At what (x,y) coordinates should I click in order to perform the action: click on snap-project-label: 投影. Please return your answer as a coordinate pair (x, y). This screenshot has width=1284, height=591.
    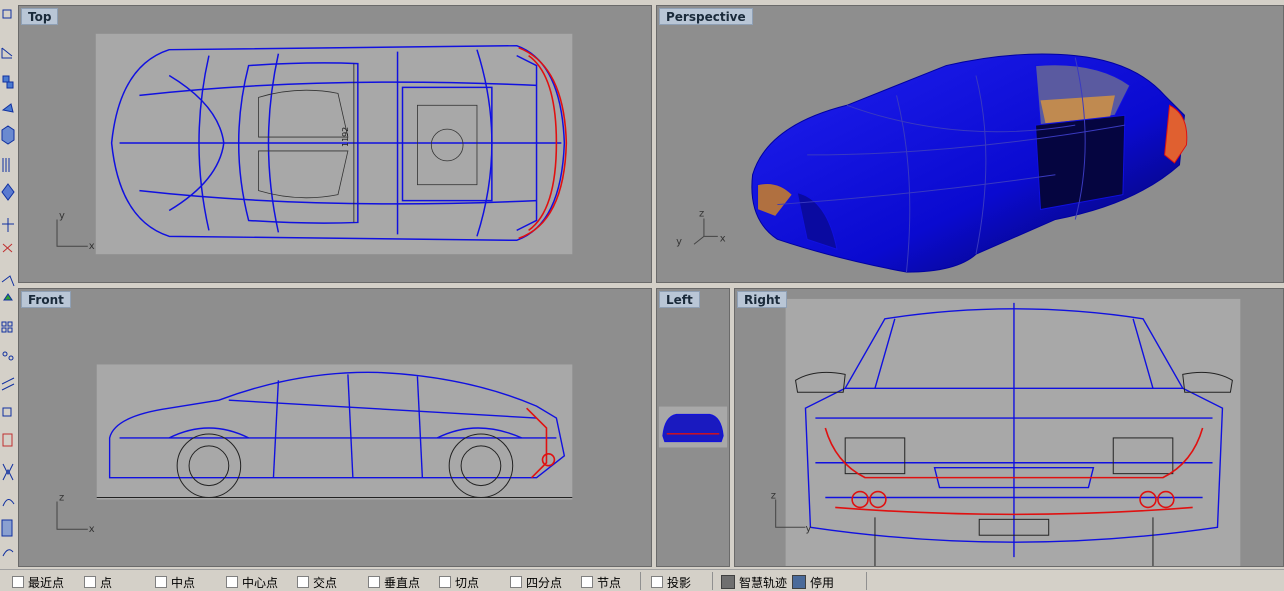
    Looking at the image, I should click on (679, 582).